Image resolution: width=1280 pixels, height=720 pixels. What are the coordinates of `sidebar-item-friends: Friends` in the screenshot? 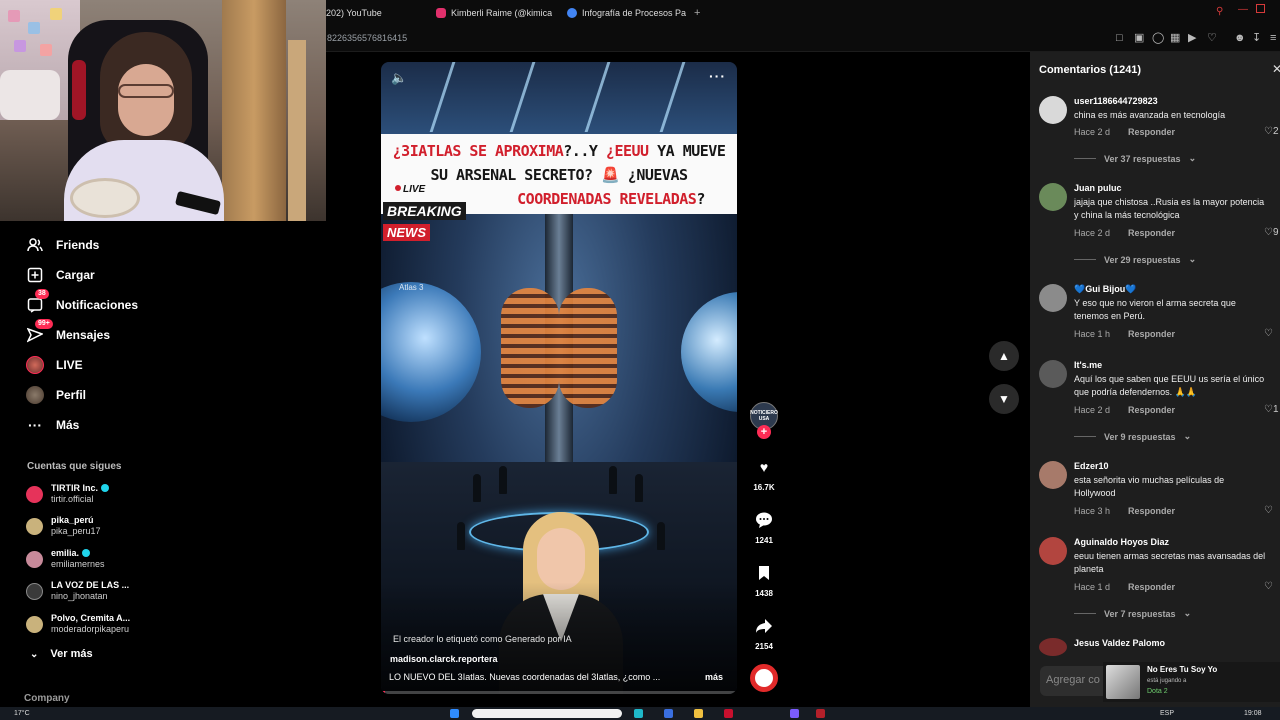 It's located at (62, 245).